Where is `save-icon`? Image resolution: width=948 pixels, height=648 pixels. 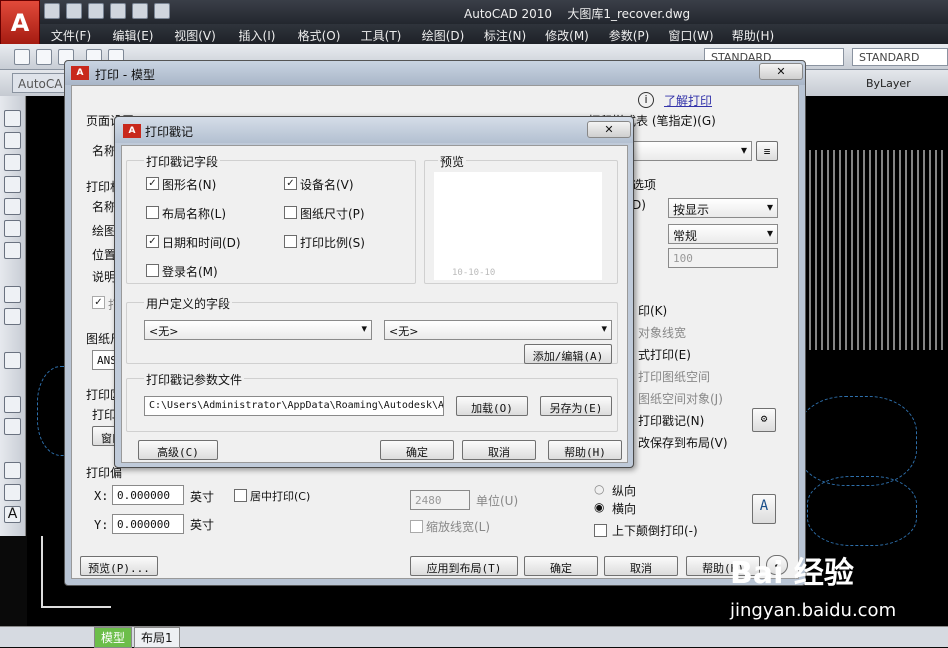
save-icon is located at coordinates (96, 11).